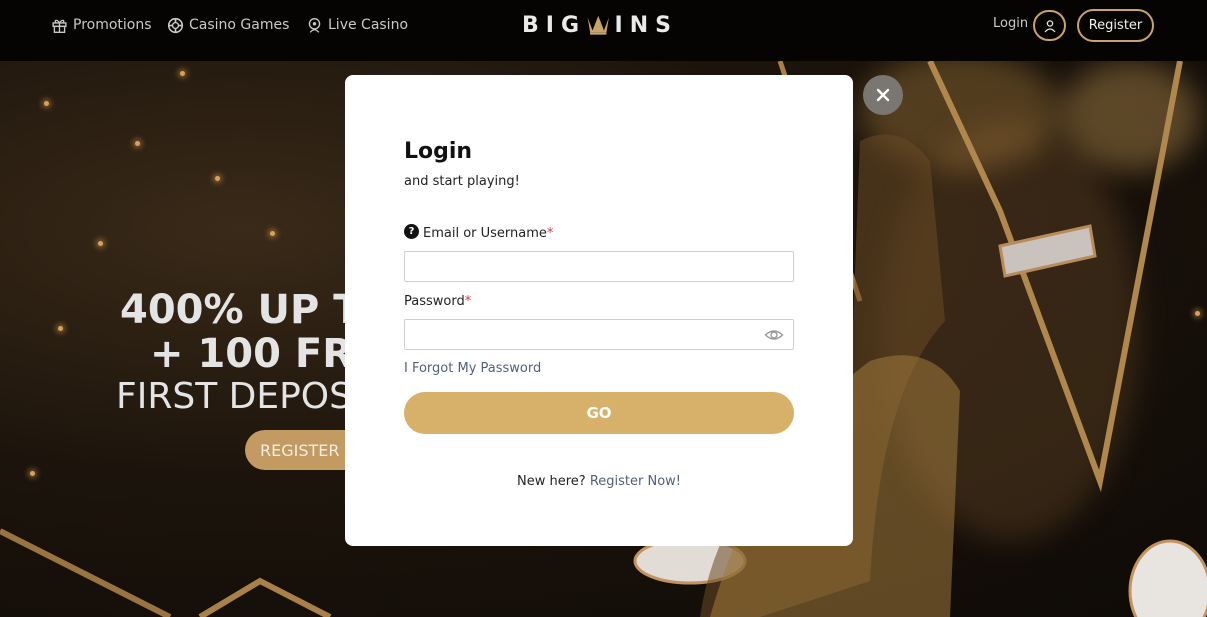 The image size is (1207, 617). I want to click on password-label: Password*, so click(437, 301).